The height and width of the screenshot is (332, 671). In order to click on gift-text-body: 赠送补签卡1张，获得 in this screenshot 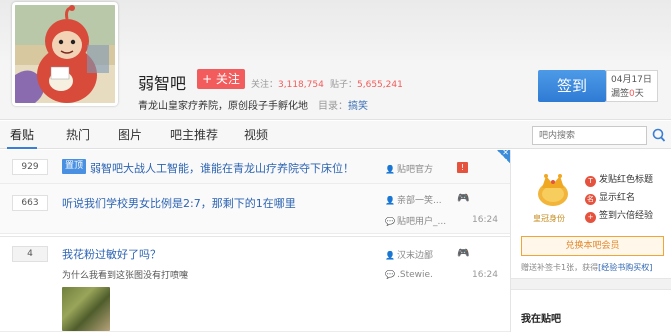, I will do `click(560, 267)`.